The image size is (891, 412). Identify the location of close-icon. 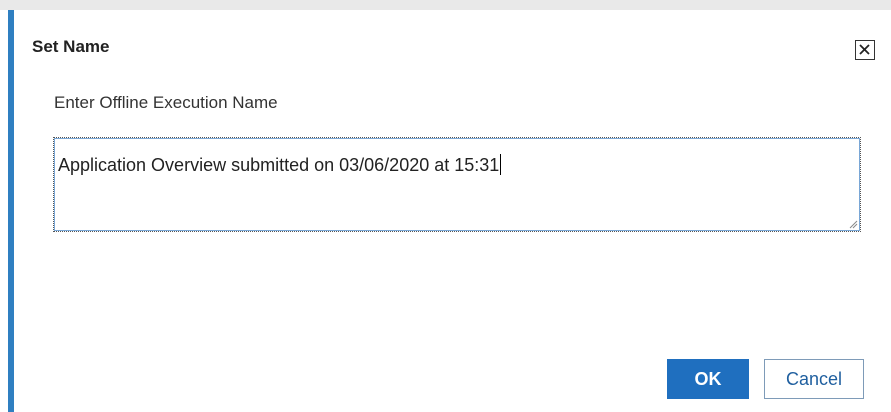
(864, 49).